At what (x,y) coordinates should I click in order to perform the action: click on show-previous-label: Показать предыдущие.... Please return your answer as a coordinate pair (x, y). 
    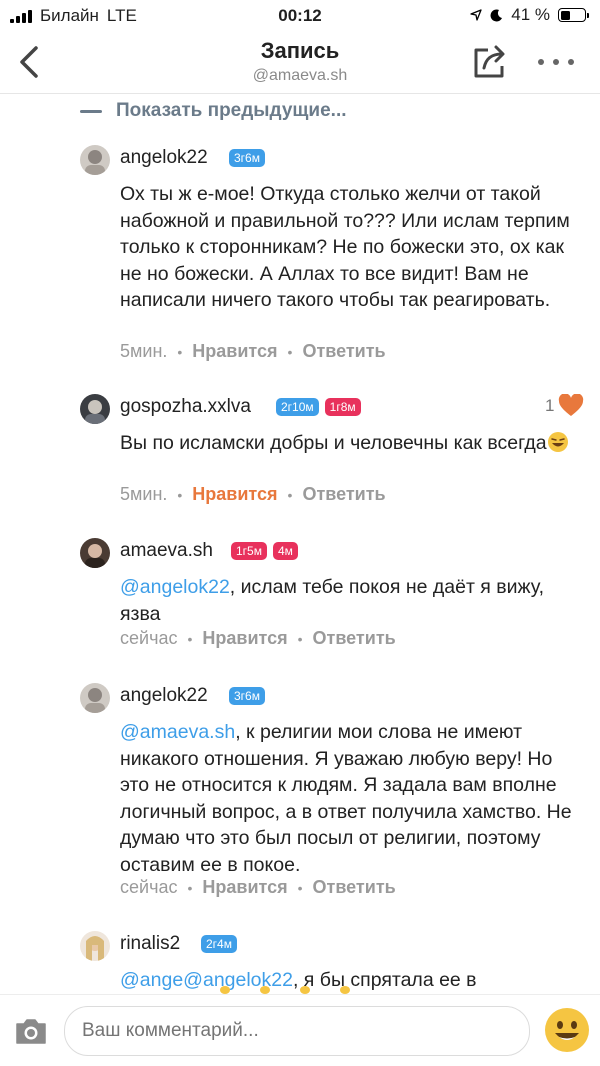
    Looking at the image, I should click on (231, 110).